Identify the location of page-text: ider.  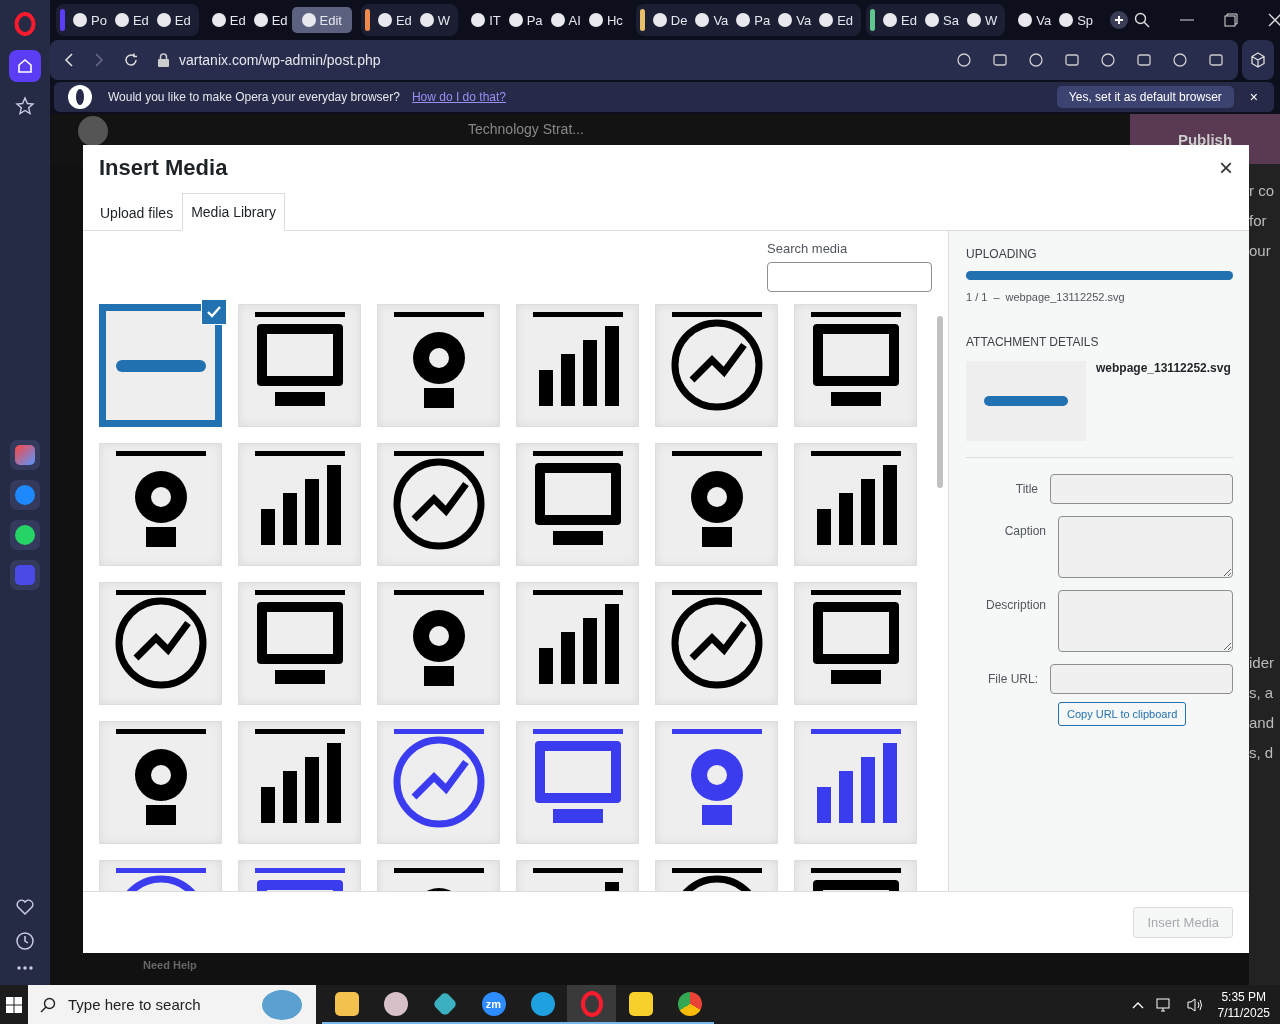
(1262, 662).